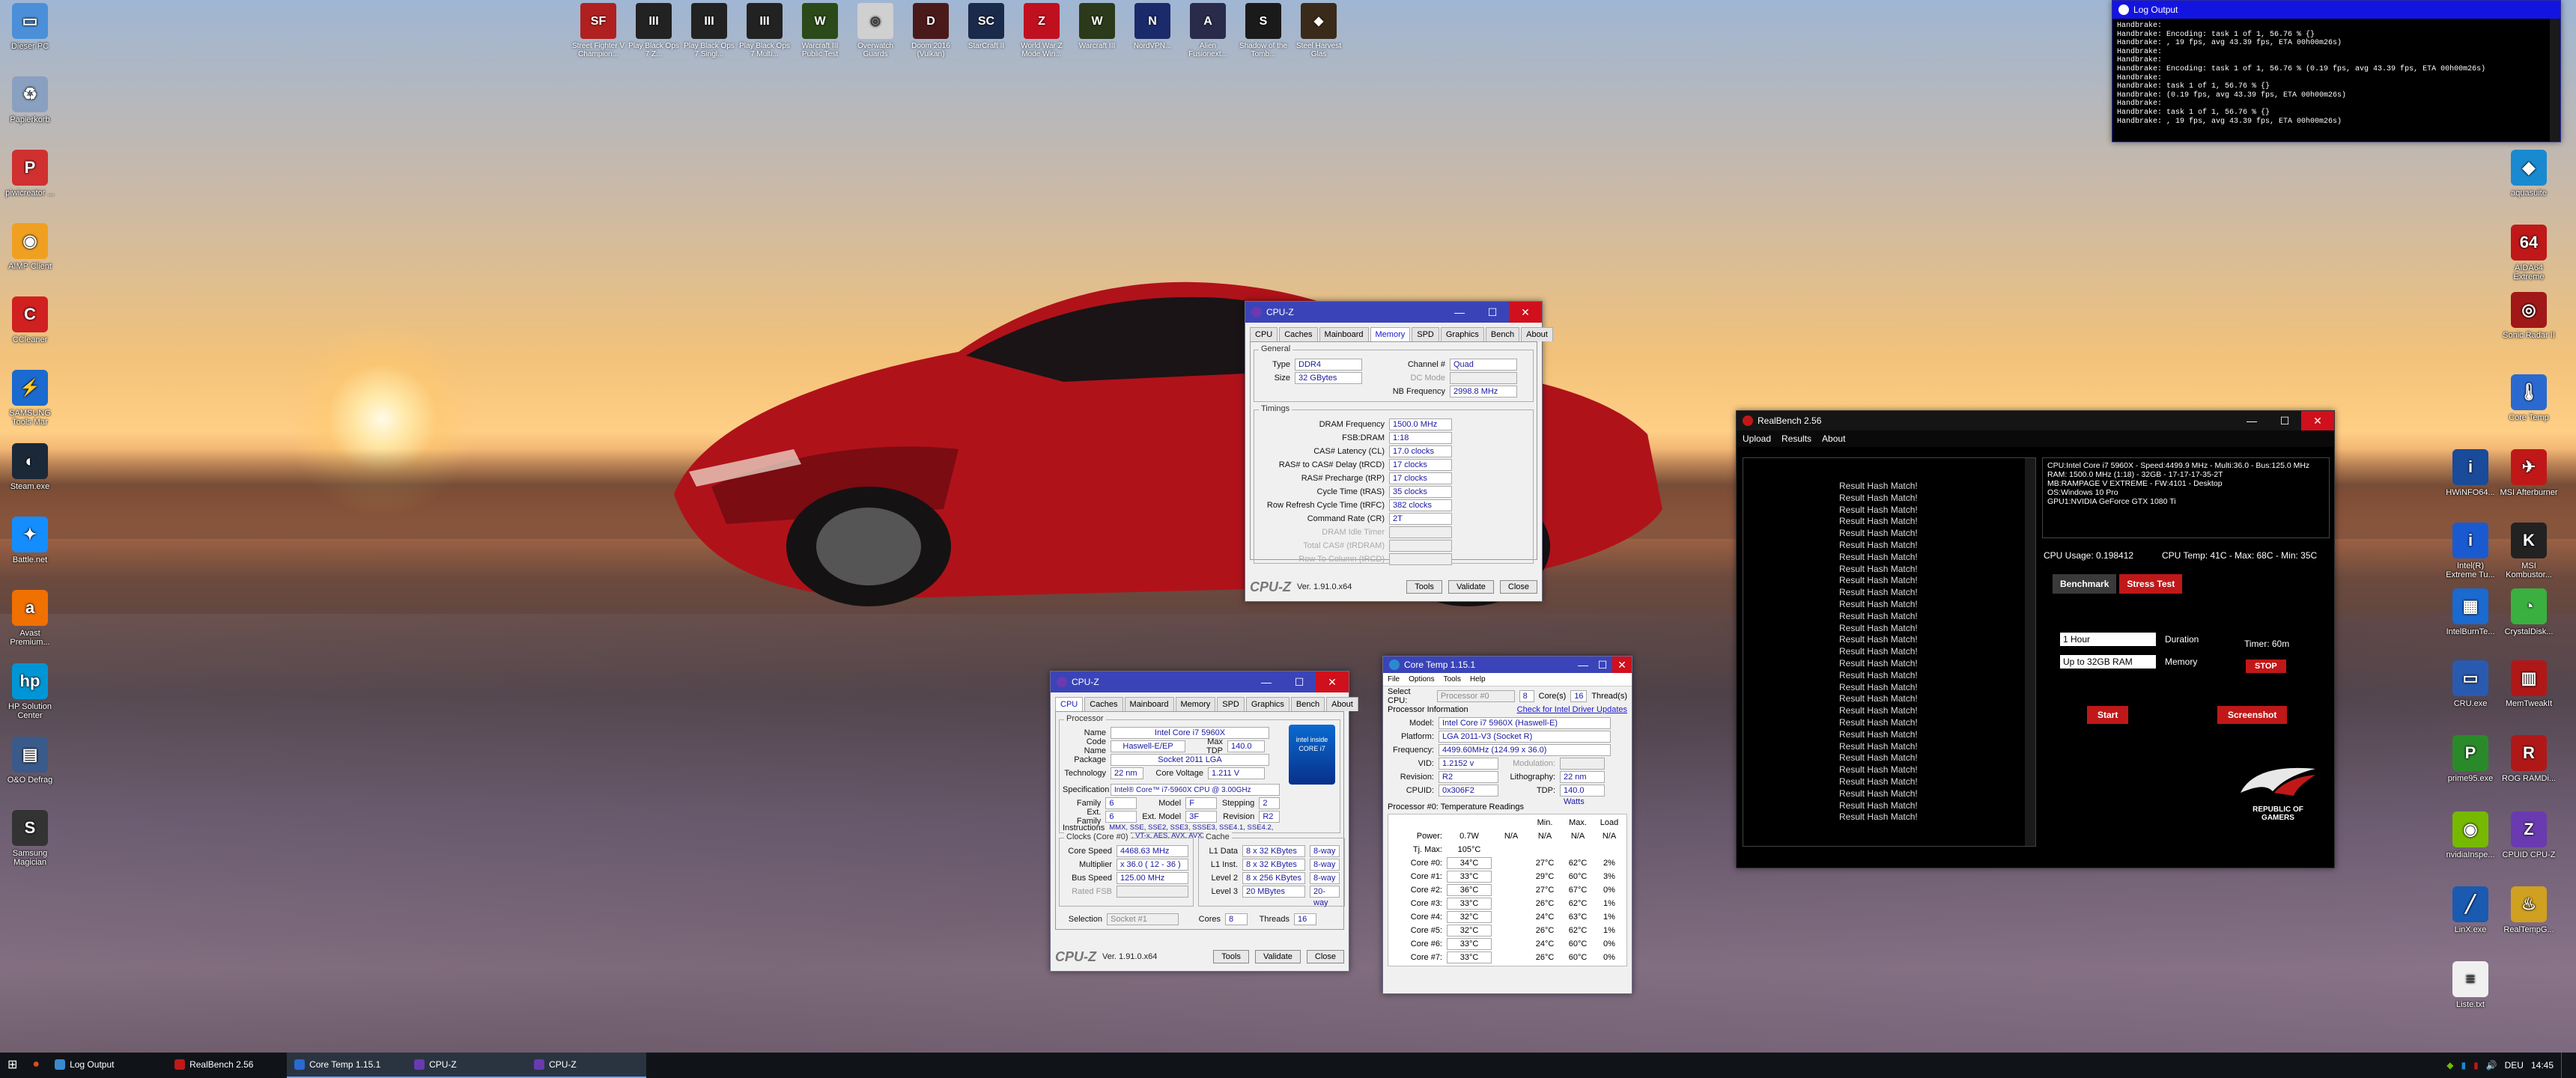 The width and height of the screenshot is (2576, 1078). Describe the element at coordinates (30, 540) in the screenshot. I see `desktop-icon: ✦ Battle.net` at that location.